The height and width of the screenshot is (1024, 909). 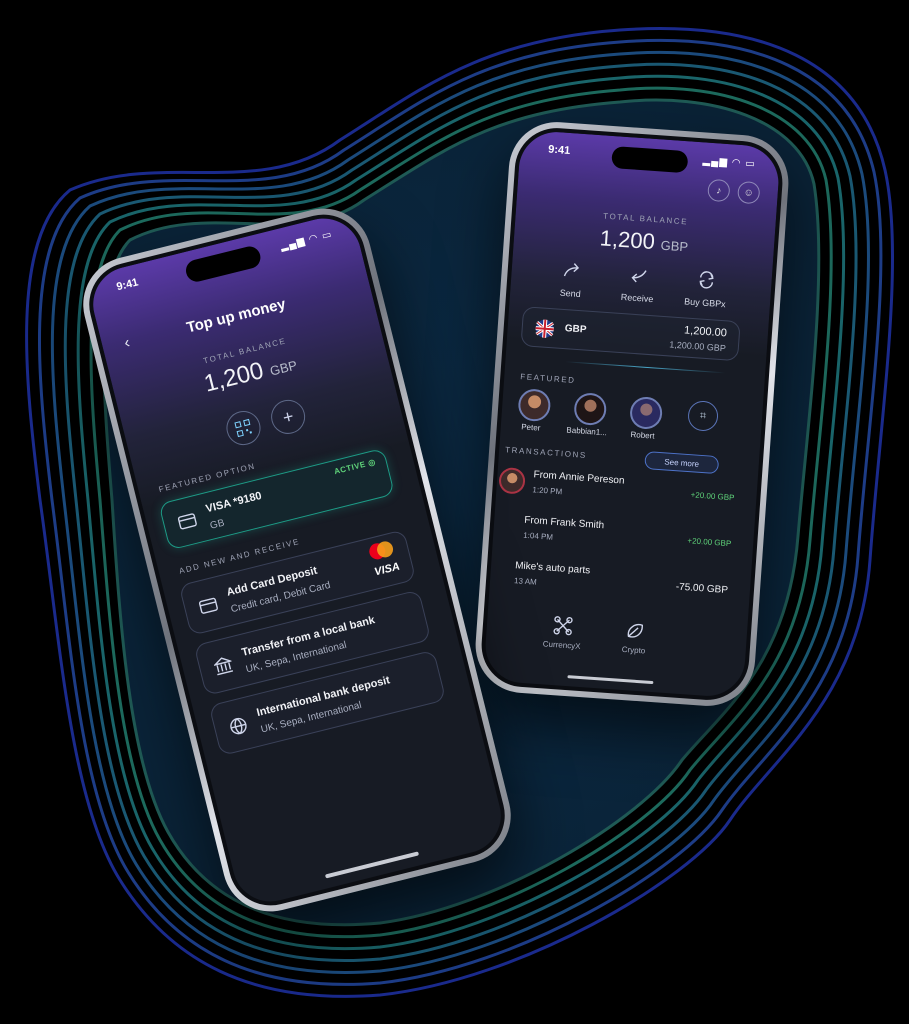 What do you see at coordinates (512, 480) in the screenshot?
I see `avatar` at bounding box center [512, 480].